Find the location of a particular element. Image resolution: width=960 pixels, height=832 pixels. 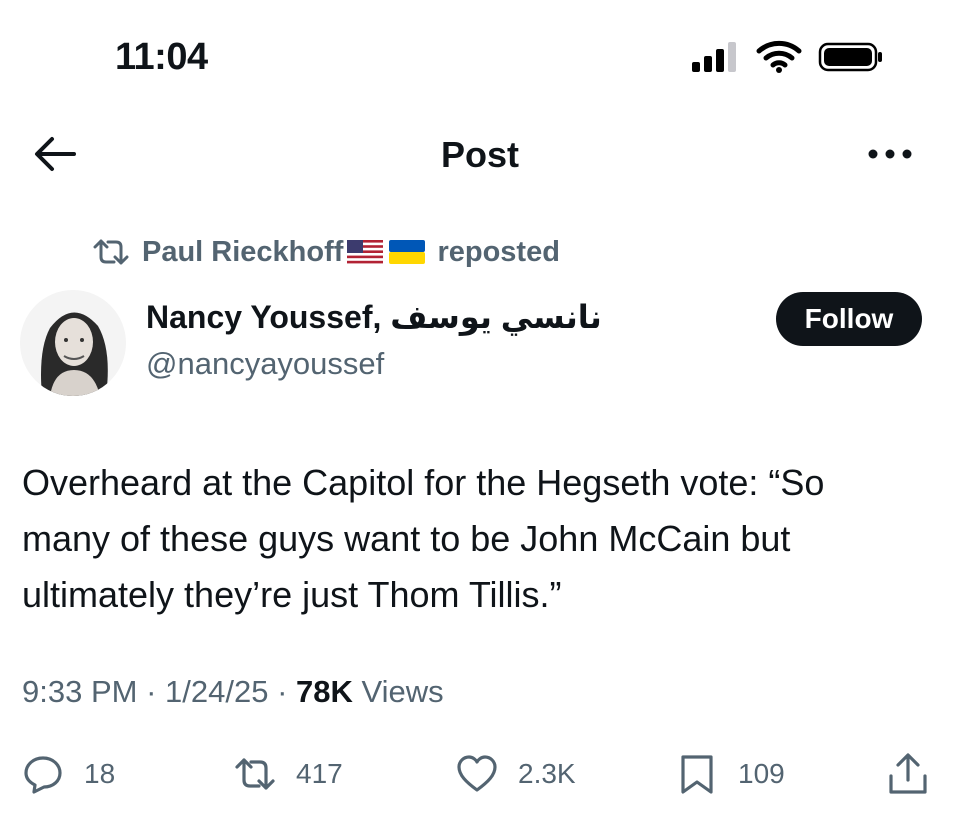

tweet-date: 1/24/25 is located at coordinates (216, 691).